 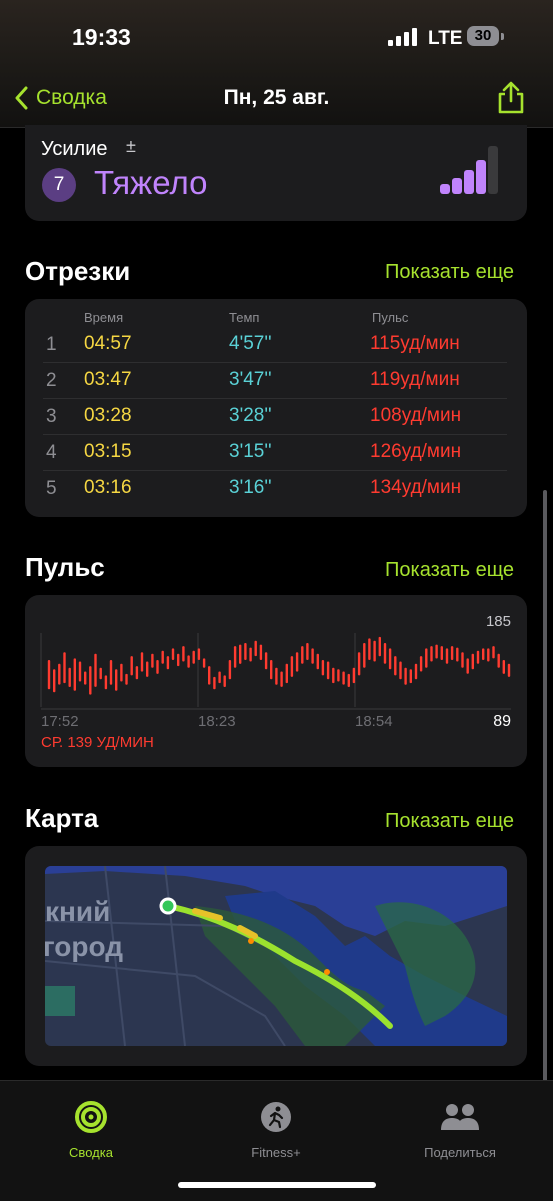 What do you see at coordinates (97, 742) in the screenshot?
I see `average-heart-rate: СР. 139 УД/МИН` at bounding box center [97, 742].